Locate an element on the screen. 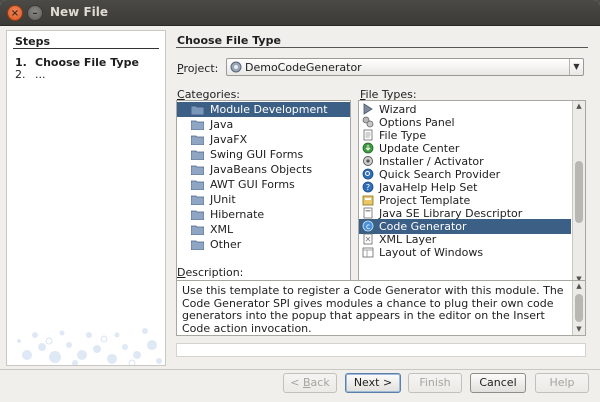 The image size is (600, 402). button-bar-divider is located at coordinates (300, 369).